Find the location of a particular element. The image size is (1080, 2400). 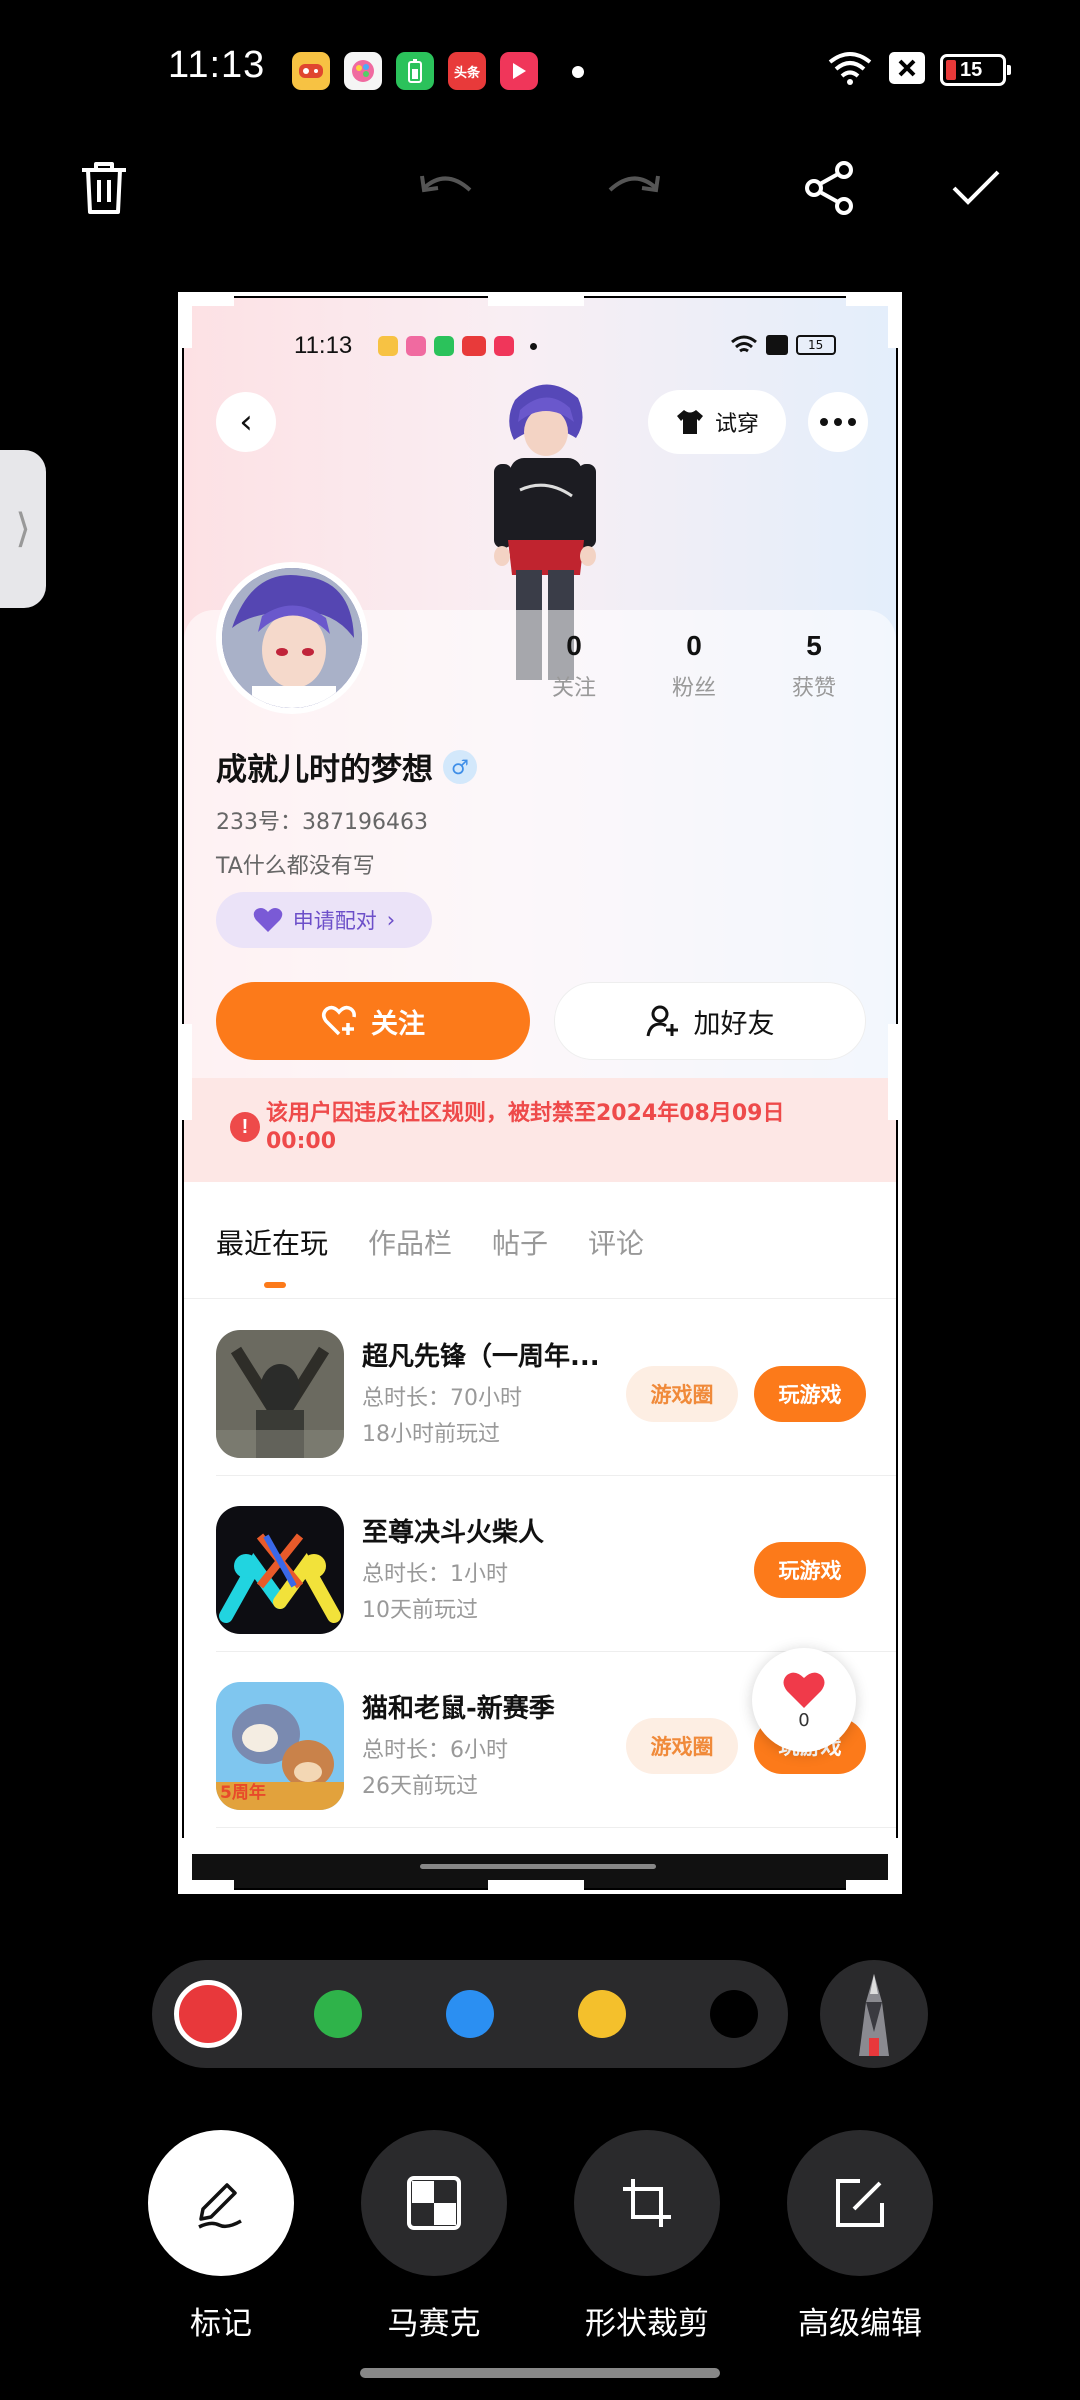

share-button is located at coordinates (830, 188).